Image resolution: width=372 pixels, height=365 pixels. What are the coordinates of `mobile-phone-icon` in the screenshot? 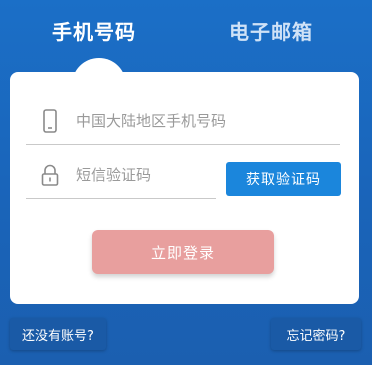 It's located at (50, 121).